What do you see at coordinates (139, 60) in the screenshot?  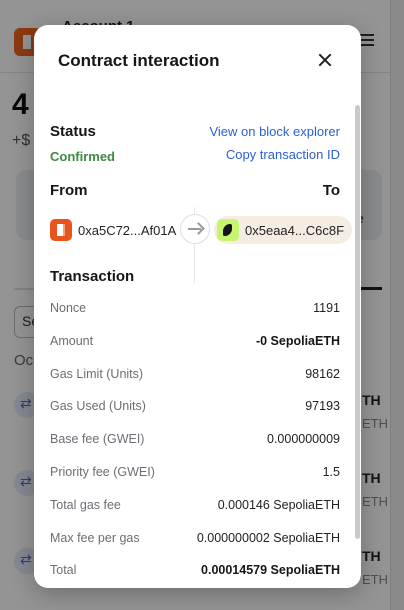 I see `modal-title: Contract interaction` at bounding box center [139, 60].